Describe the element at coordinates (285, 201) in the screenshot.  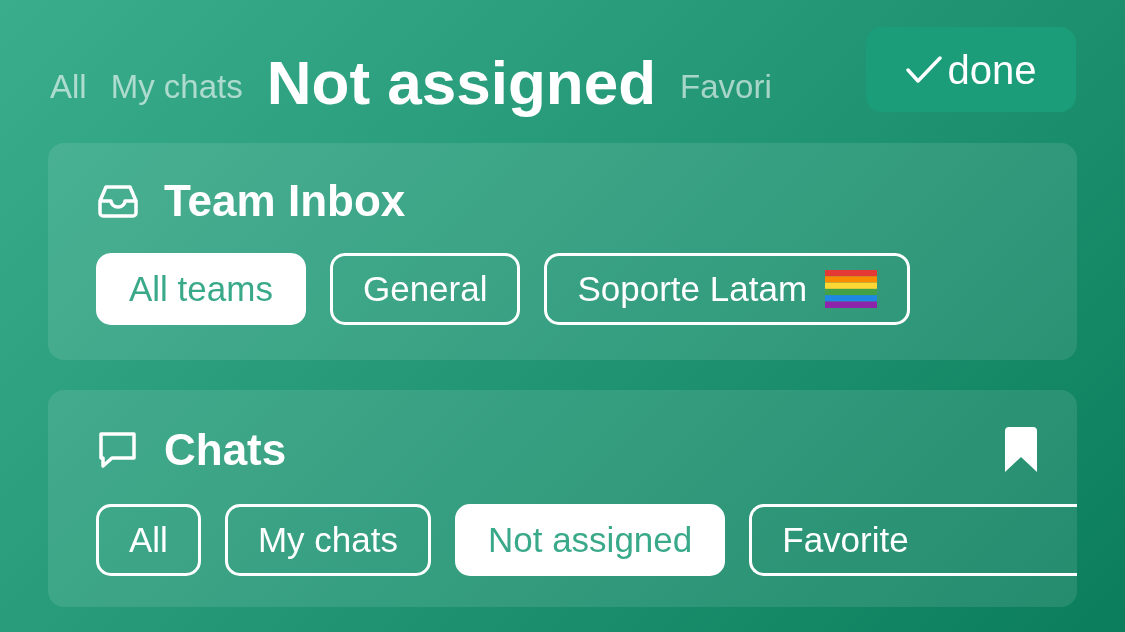
I see `section-title: Team Inbox` at that location.